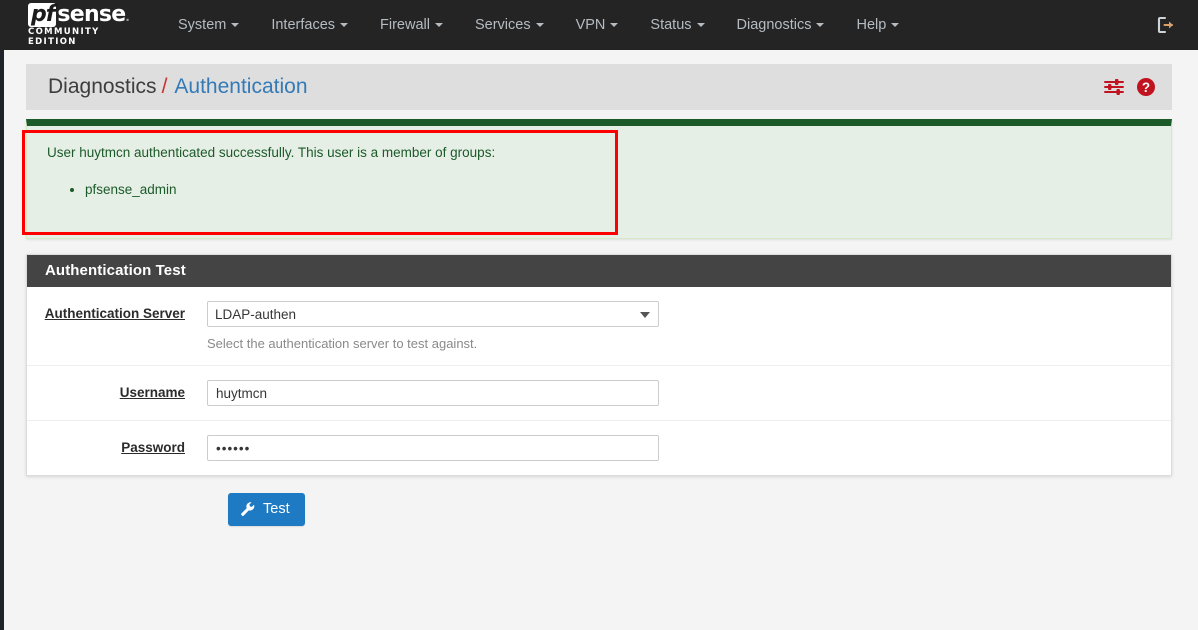  What do you see at coordinates (117, 390) in the screenshot?
I see `label-username: Username` at bounding box center [117, 390].